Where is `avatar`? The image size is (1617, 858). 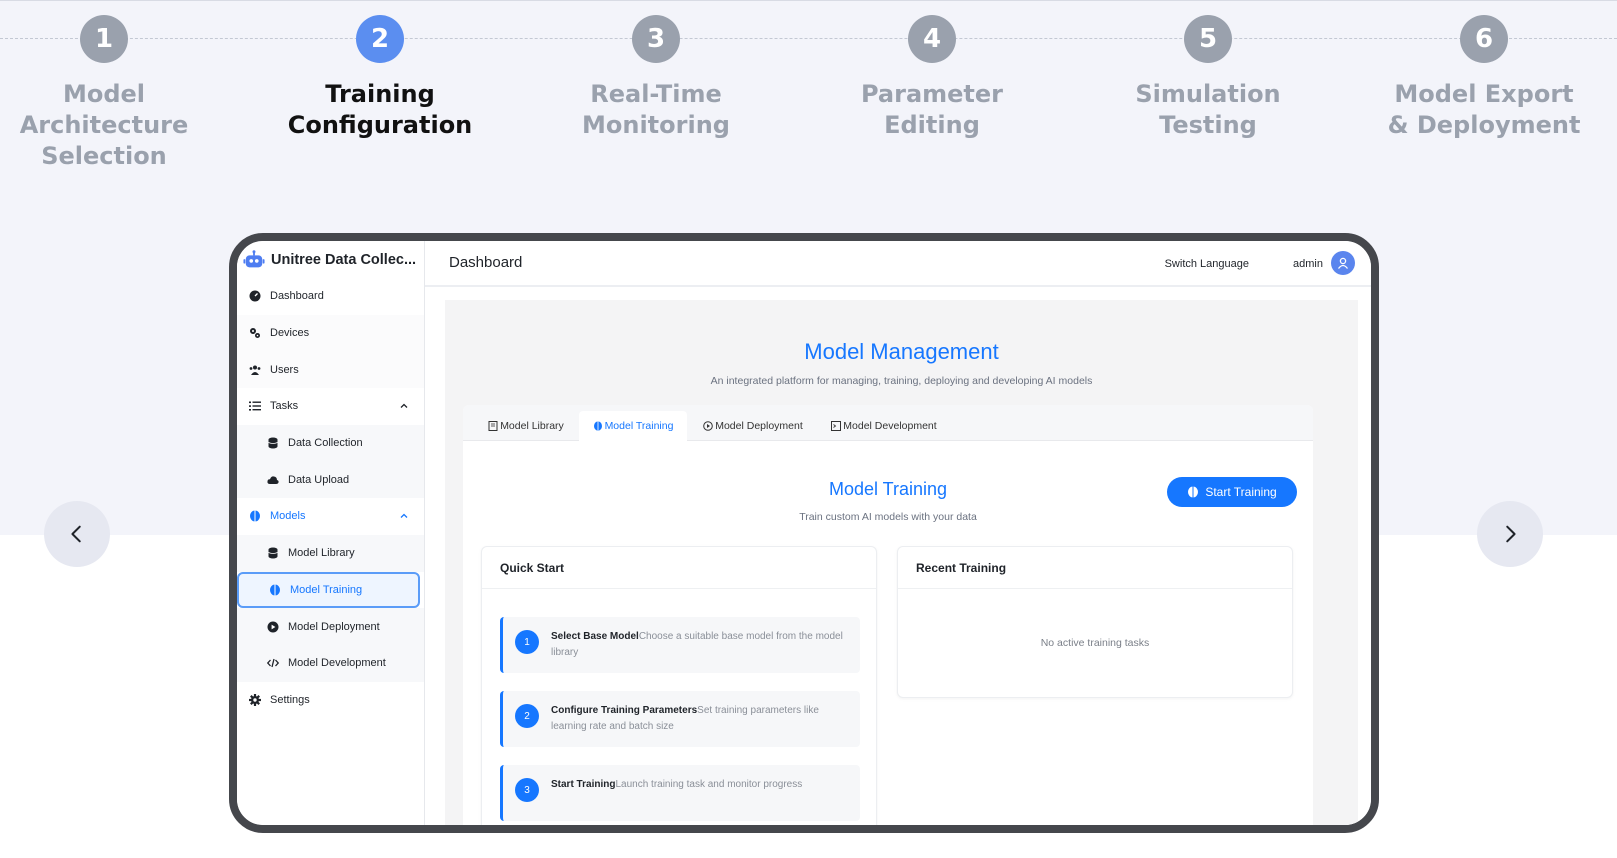 avatar is located at coordinates (1343, 263).